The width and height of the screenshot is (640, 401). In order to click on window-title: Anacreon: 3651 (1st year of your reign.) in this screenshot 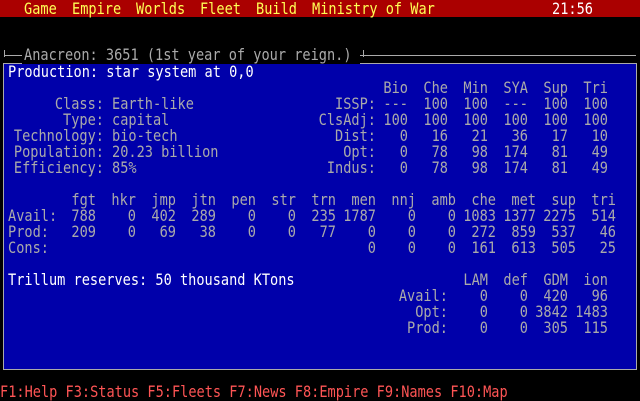, I will do `click(188, 54)`.